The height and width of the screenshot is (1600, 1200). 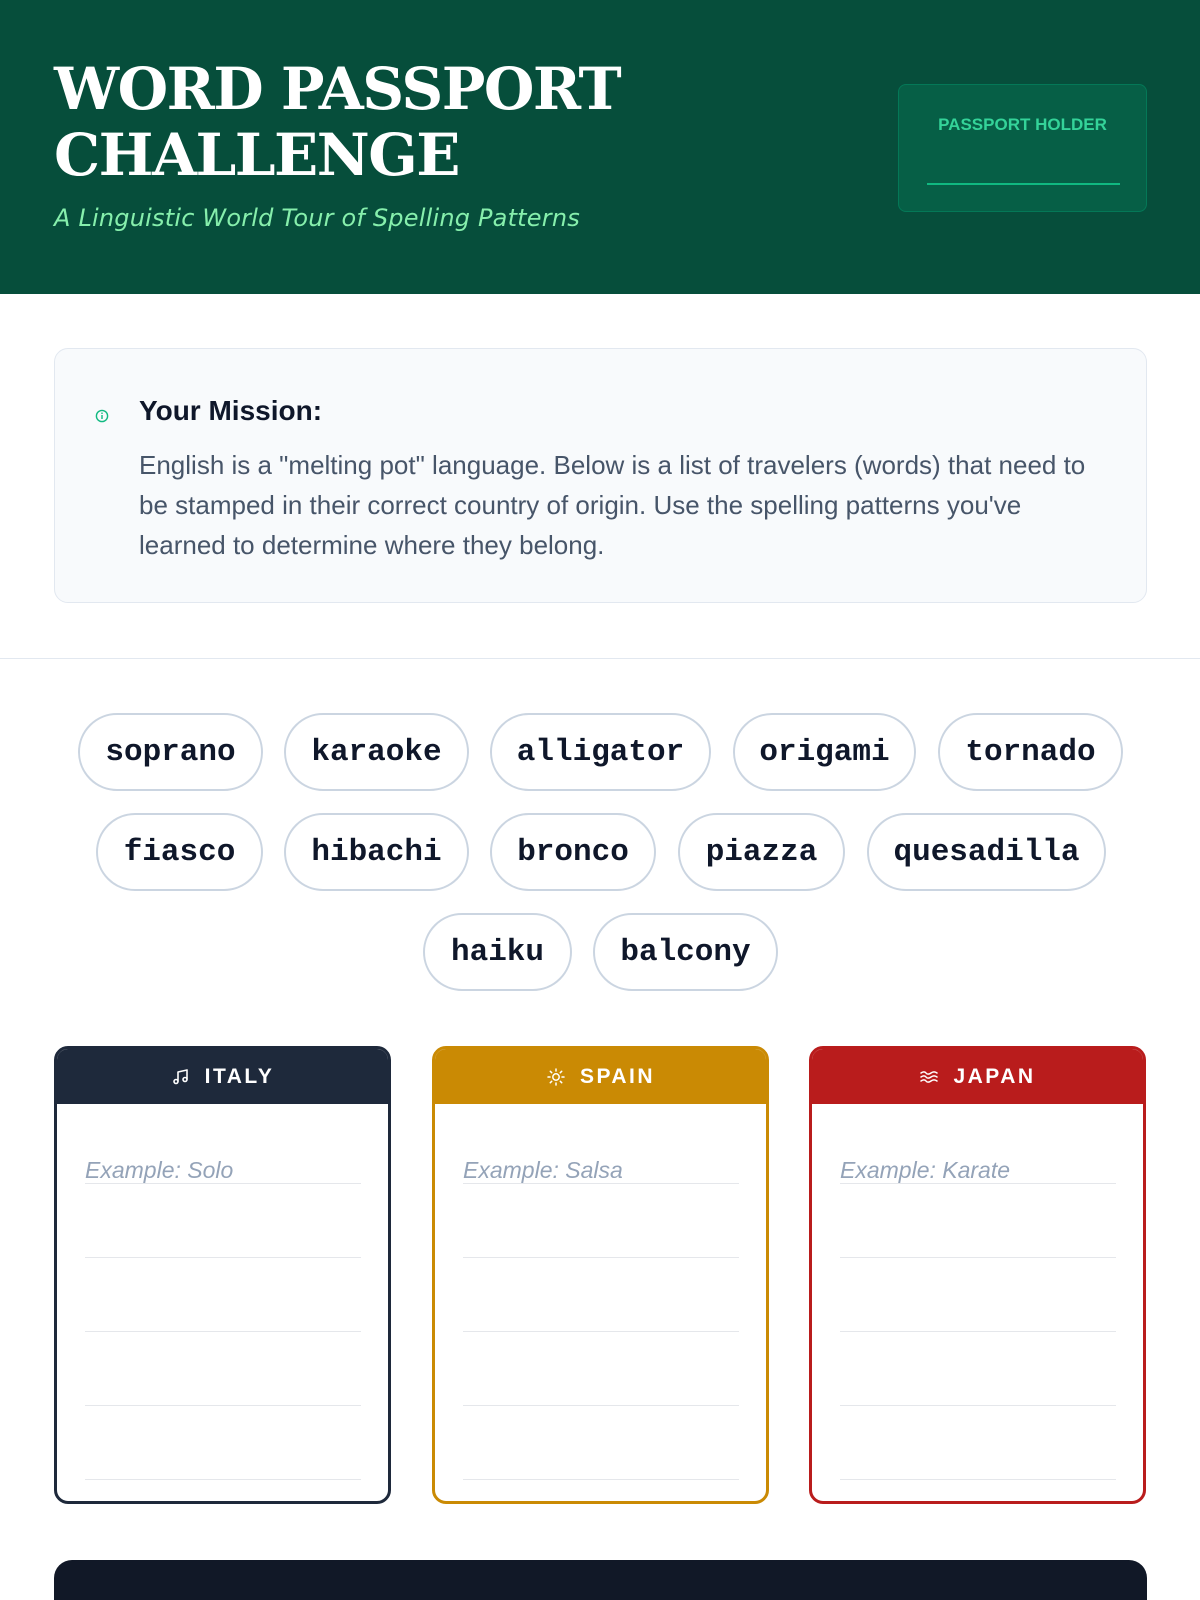 What do you see at coordinates (929, 1076) in the screenshot?
I see `waves-icon` at bounding box center [929, 1076].